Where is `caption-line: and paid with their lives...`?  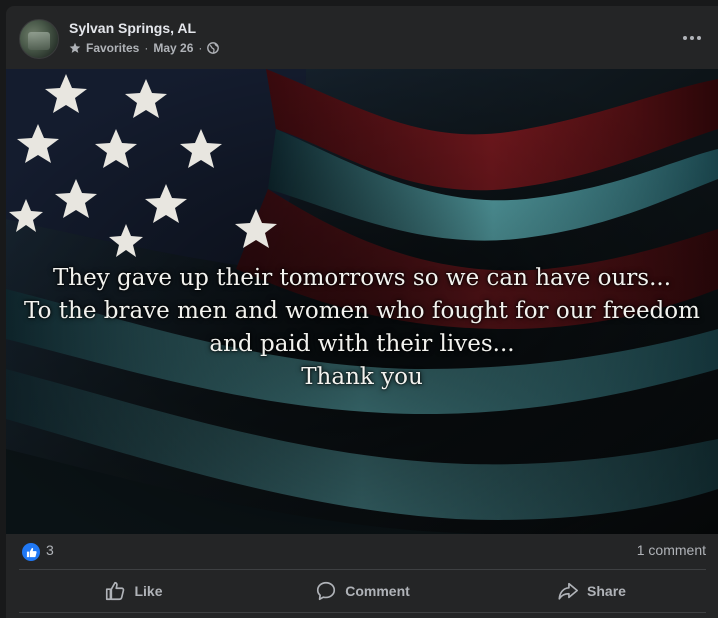 caption-line: and paid with their lives... is located at coordinates (362, 344).